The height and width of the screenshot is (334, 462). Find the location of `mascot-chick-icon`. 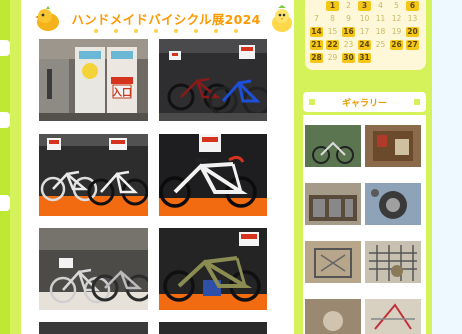

mascot-chick-icon is located at coordinates (282, 18).